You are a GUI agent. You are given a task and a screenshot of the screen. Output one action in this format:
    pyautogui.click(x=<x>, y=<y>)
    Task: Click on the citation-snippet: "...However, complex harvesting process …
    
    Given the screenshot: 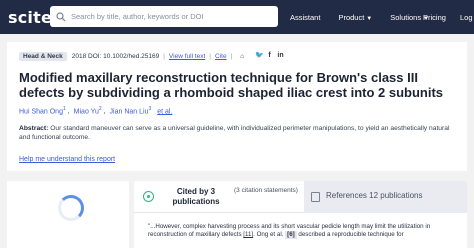 What is the action you would take?
    pyautogui.click(x=303, y=231)
    